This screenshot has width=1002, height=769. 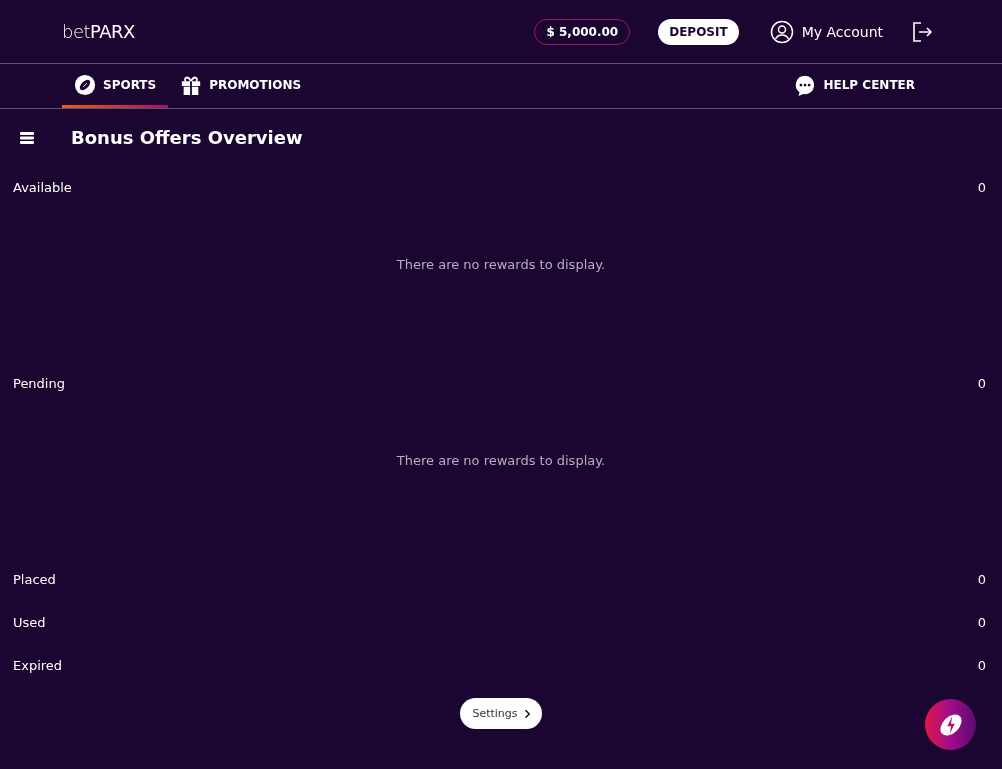 What do you see at coordinates (241, 86) in the screenshot?
I see `nav-tab: PROMOTIONS` at bounding box center [241, 86].